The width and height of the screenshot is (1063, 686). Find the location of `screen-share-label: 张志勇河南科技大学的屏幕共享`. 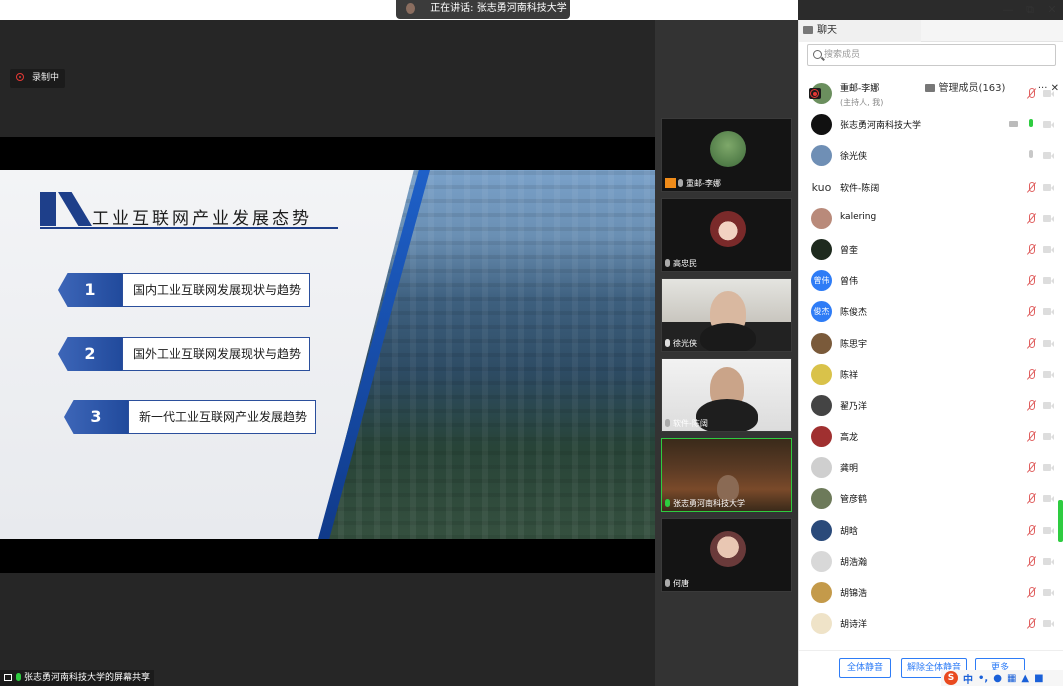

screen-share-label: 张志勇河南科技大学的屏幕共享 is located at coordinates (77, 678).